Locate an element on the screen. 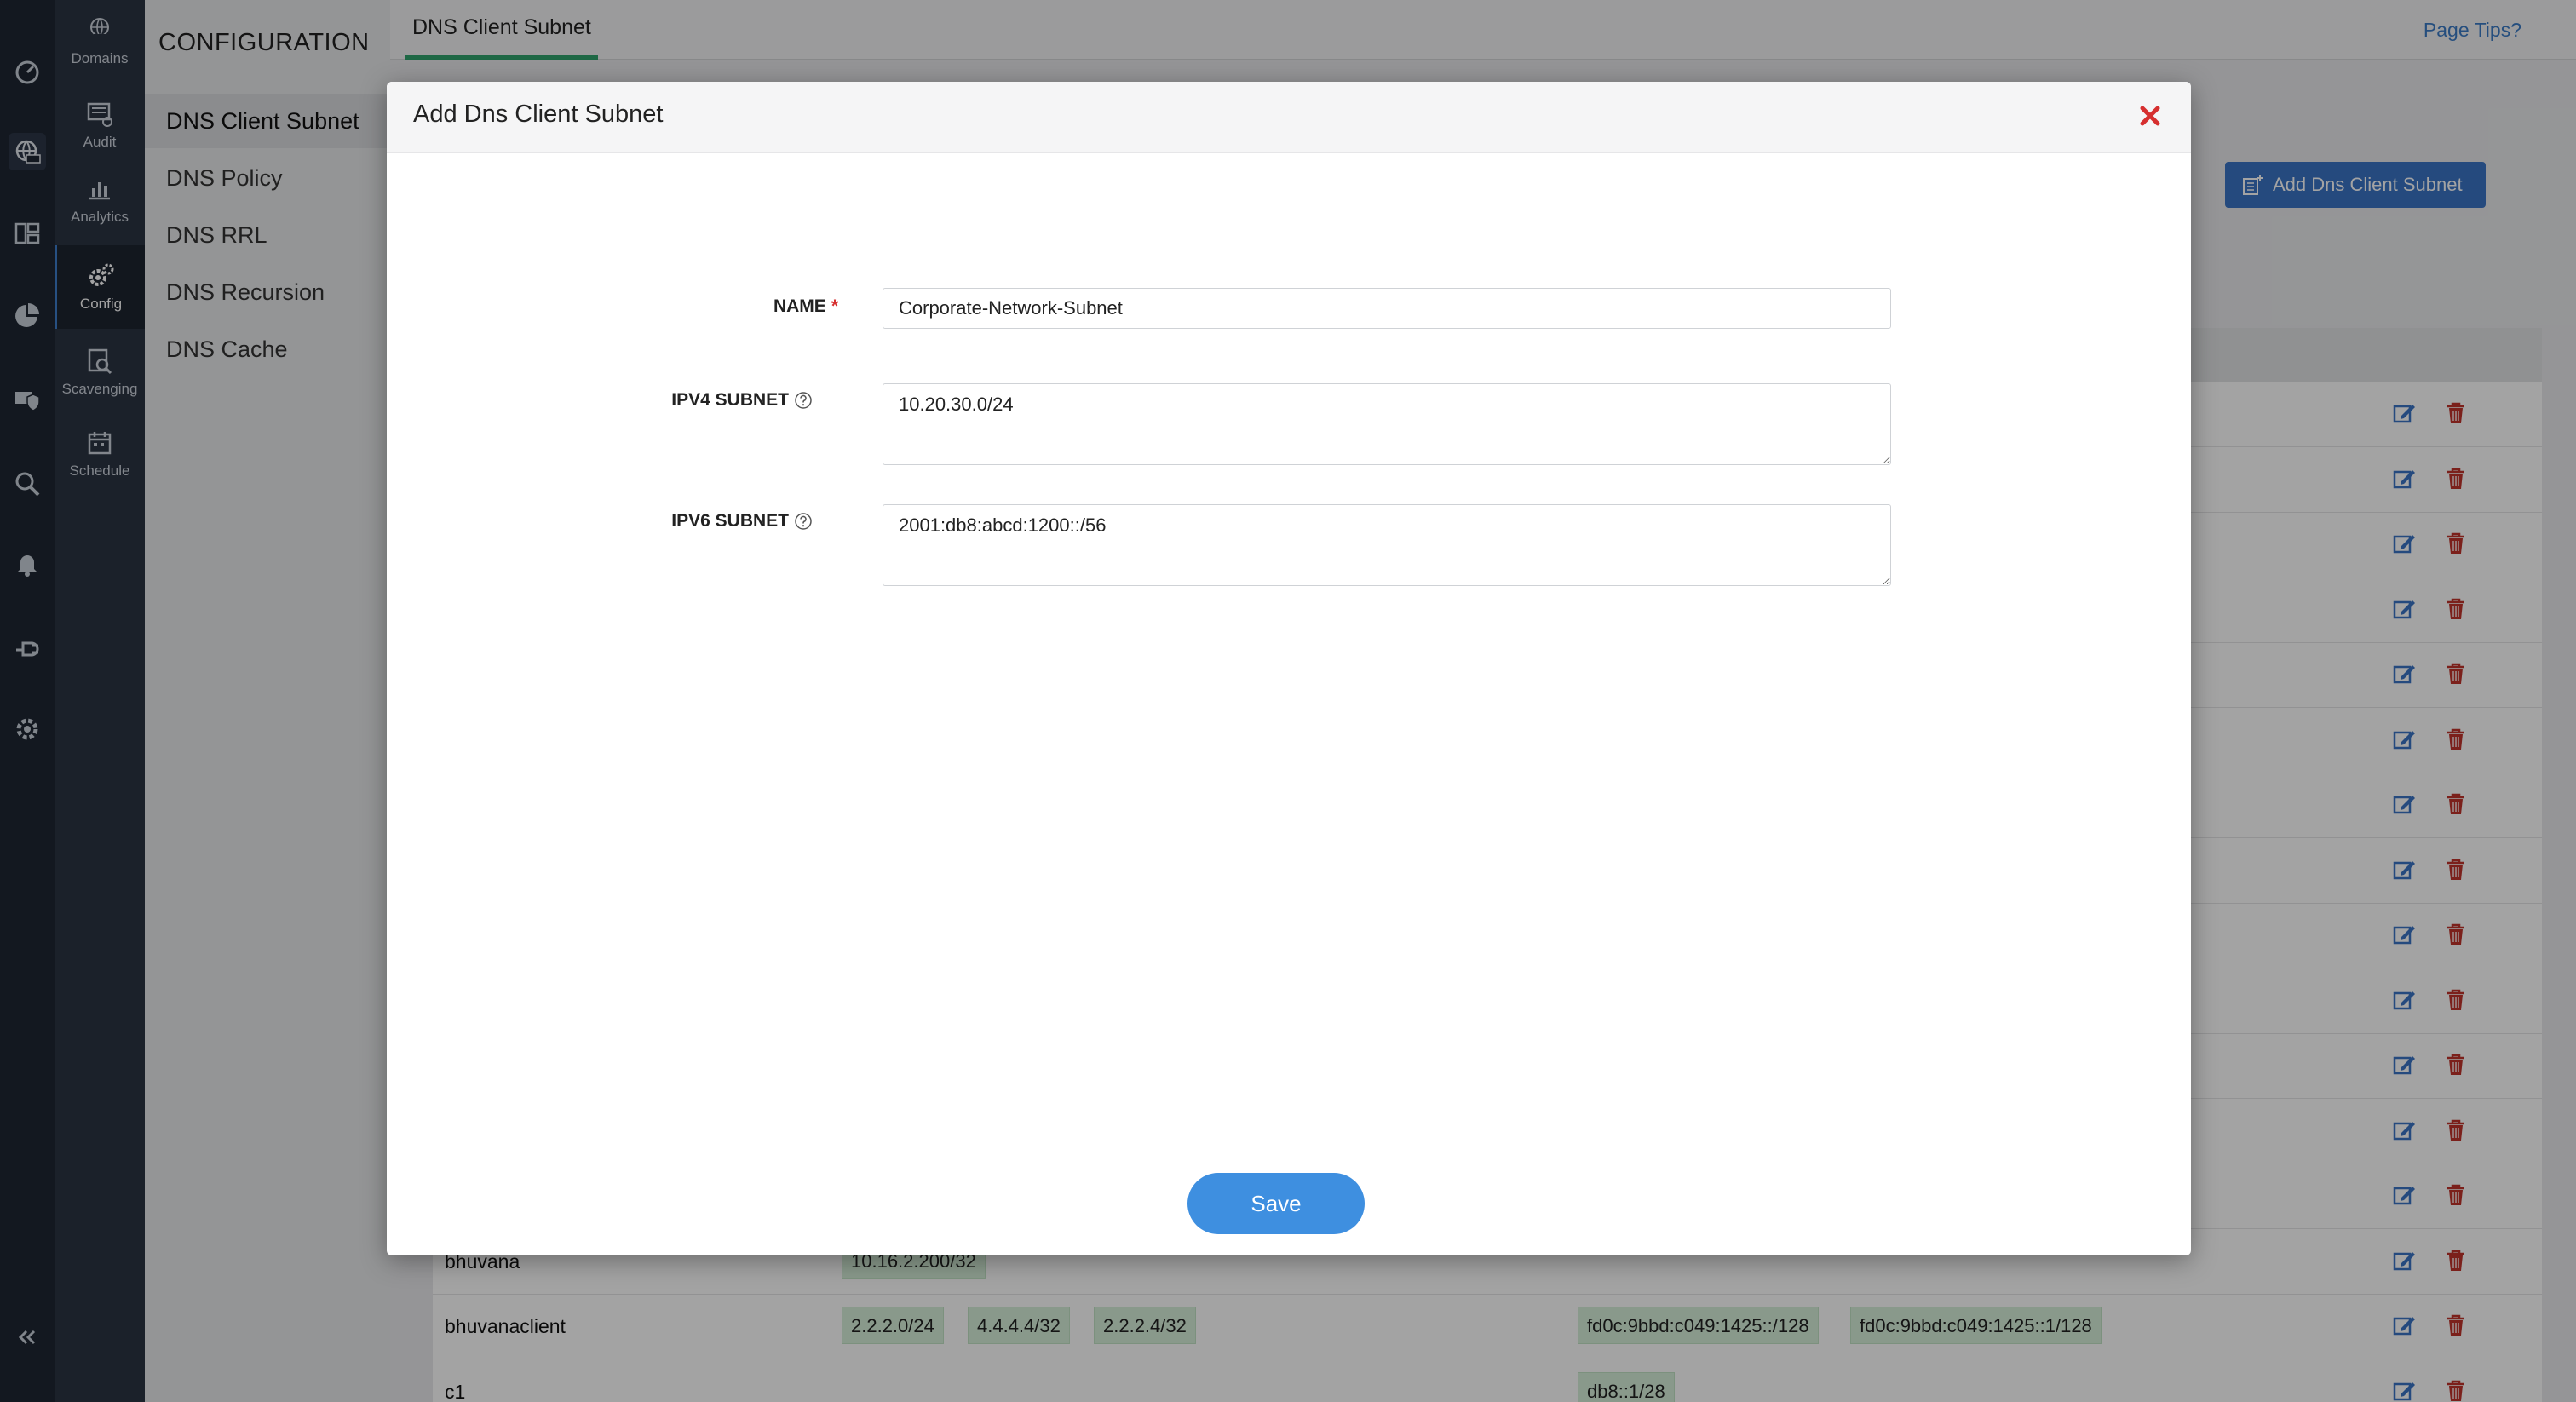  ipv6-label-group: IPV6 SUBNET is located at coordinates (742, 521).